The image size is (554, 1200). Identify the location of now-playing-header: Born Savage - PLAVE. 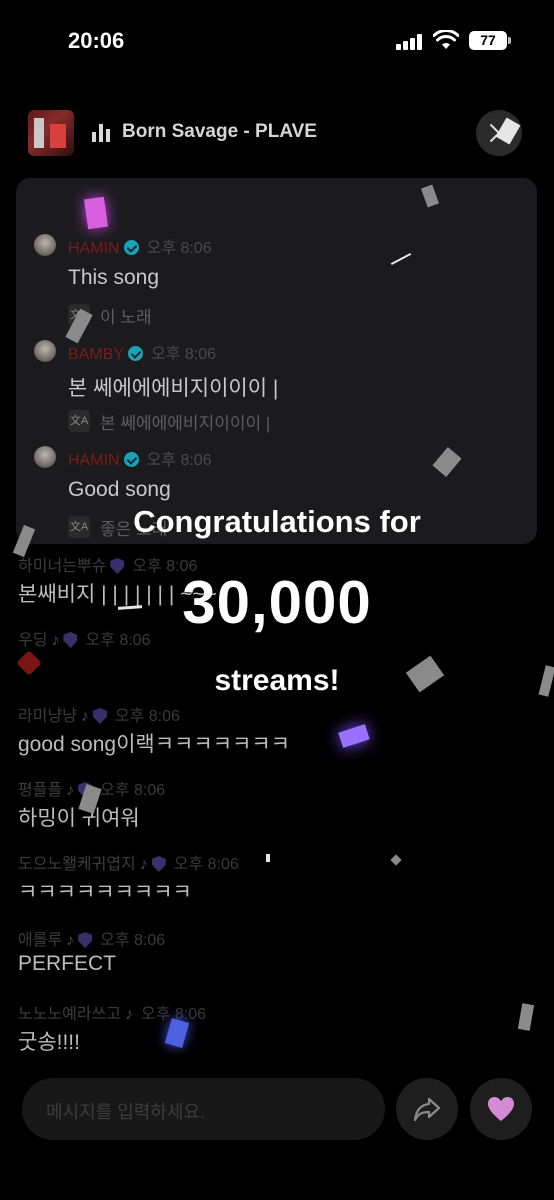
(277, 135).